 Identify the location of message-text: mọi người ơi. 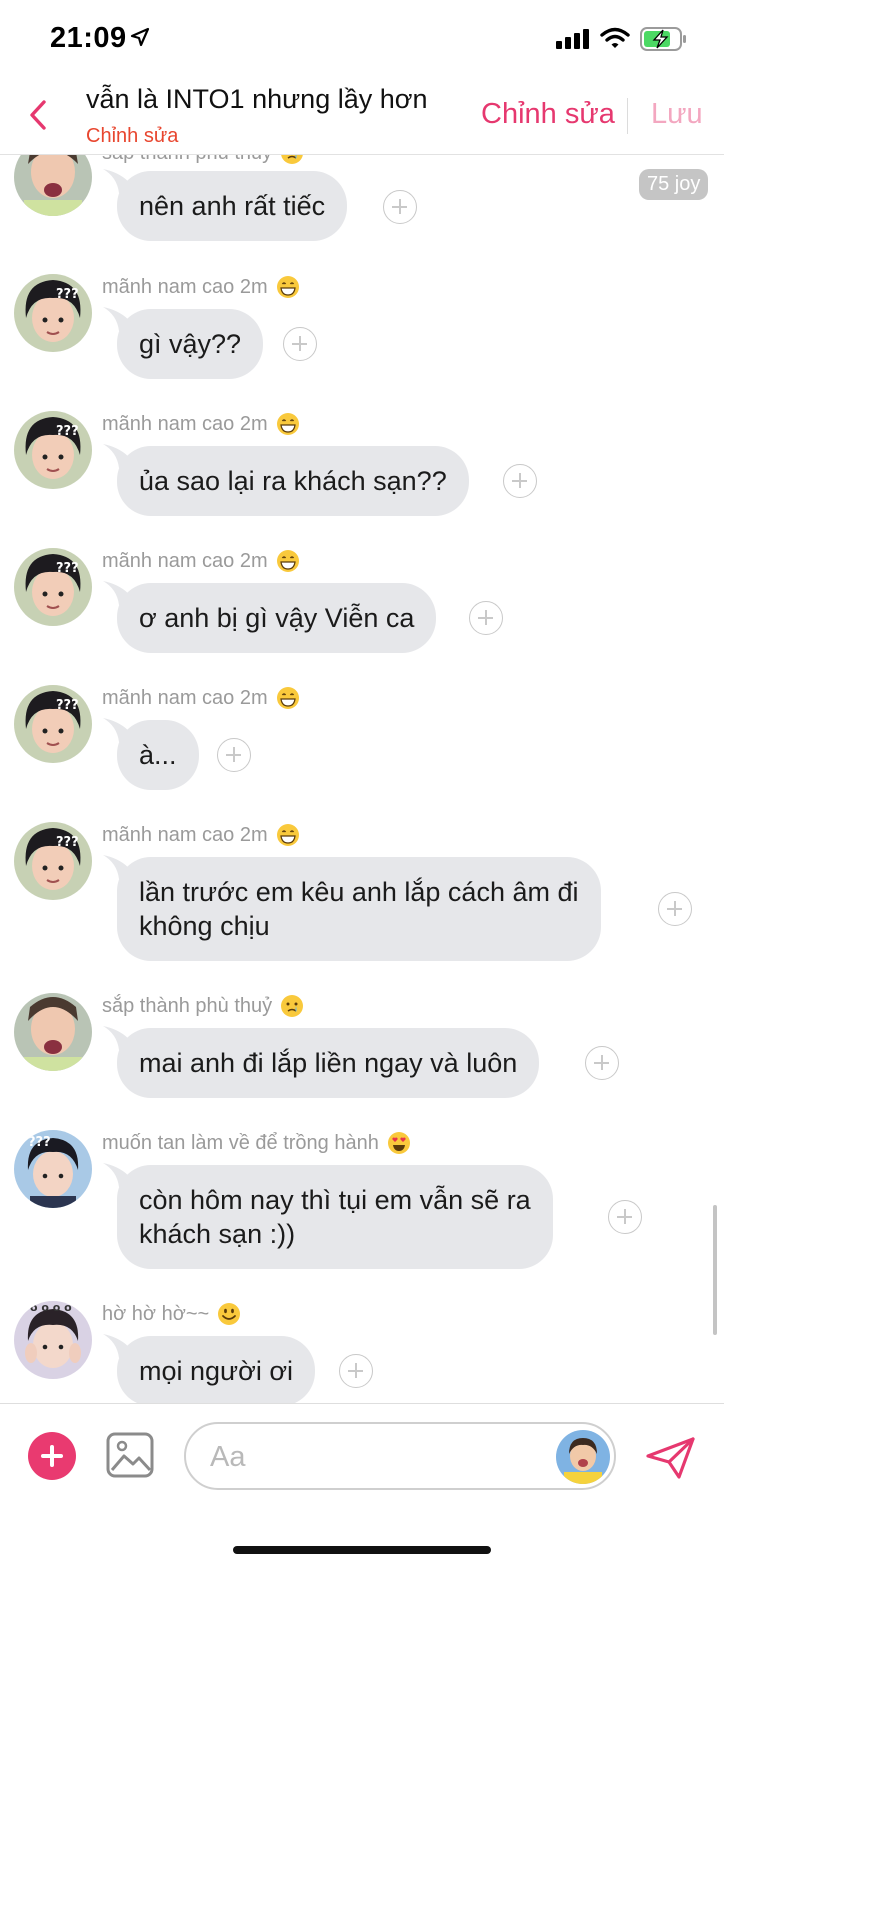
(216, 1371).